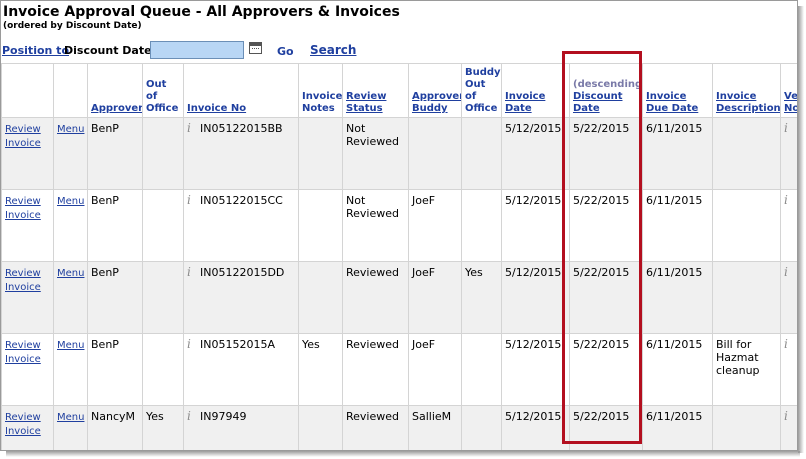 The height and width of the screenshot is (459, 806). Describe the element at coordinates (285, 51) in the screenshot. I see `go-button: Go` at that location.